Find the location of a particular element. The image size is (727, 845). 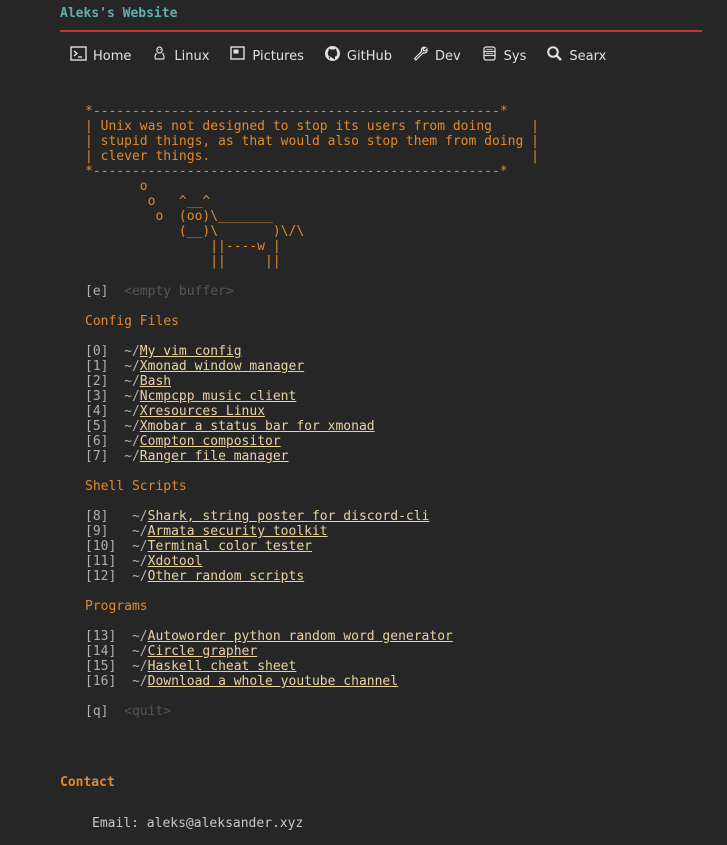

github-icon is located at coordinates (332, 53).